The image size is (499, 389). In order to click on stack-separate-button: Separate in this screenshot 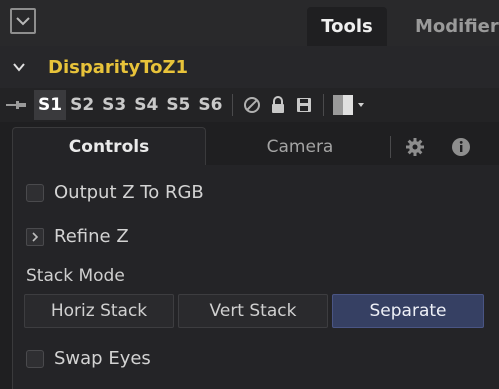, I will do `click(408, 311)`.